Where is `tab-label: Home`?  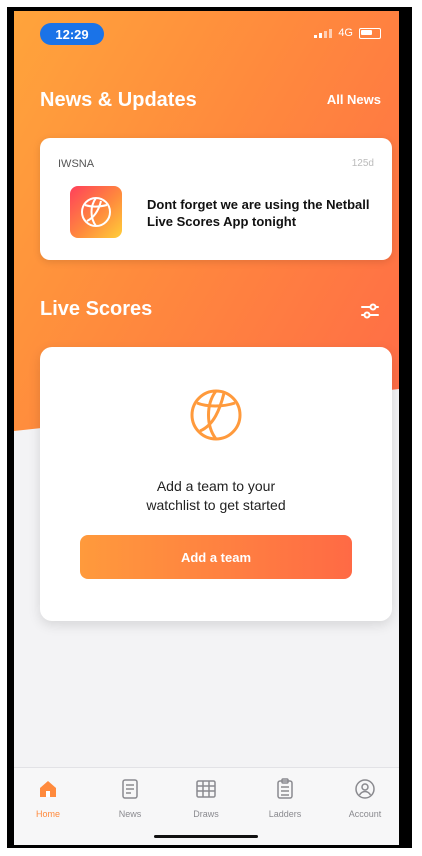 tab-label: Home is located at coordinates (47, 814).